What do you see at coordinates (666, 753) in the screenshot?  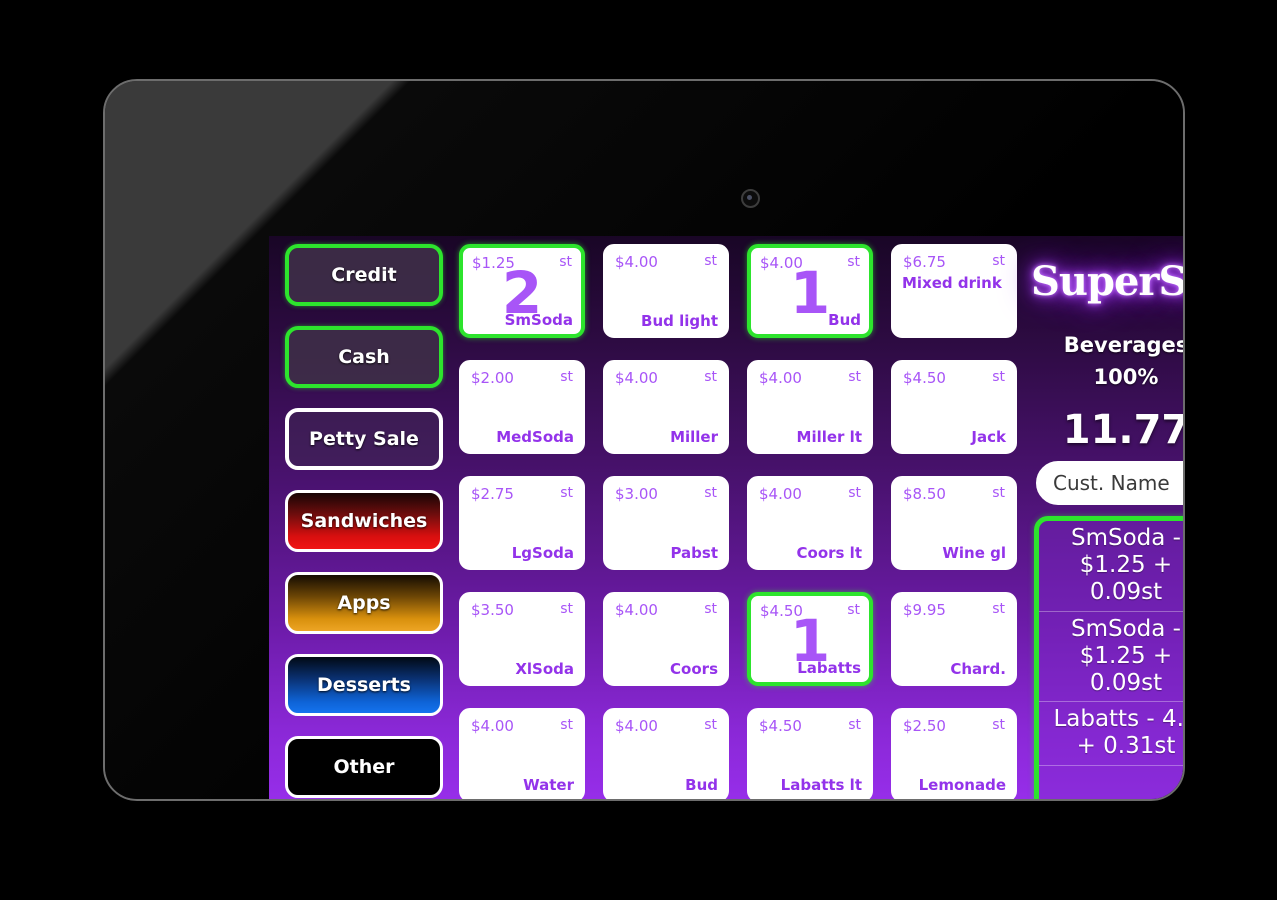 I see `product-tile: $4.00 st Bud` at bounding box center [666, 753].